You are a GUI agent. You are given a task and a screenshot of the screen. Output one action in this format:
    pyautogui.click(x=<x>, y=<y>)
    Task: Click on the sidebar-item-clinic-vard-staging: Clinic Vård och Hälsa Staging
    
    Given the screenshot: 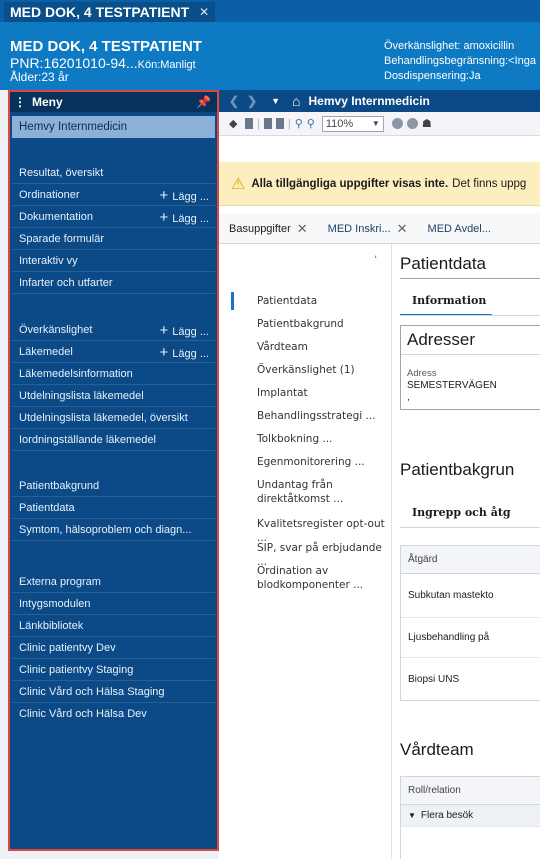 What is the action you would take?
    pyautogui.click(x=113, y=692)
    